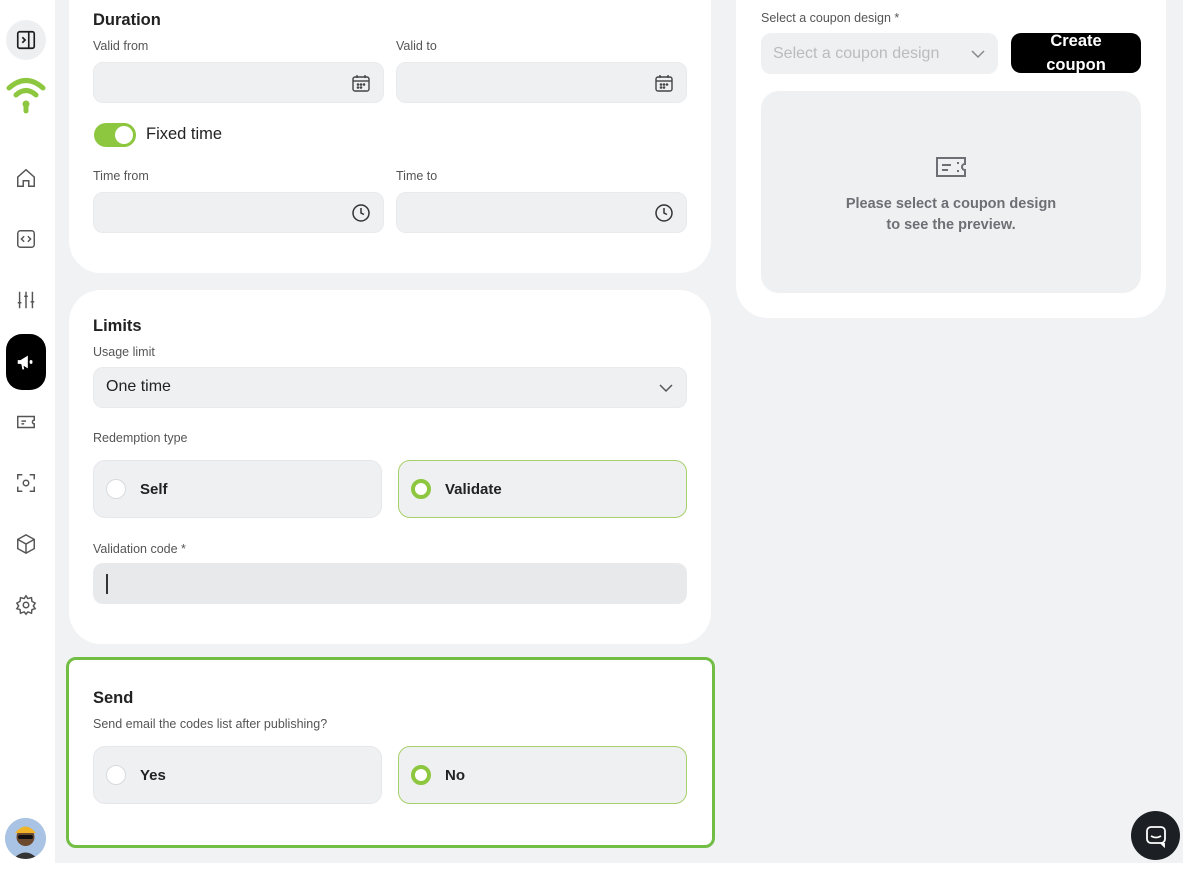  Describe the element at coordinates (237, 489) in the screenshot. I see `redemption-option-self: Self` at that location.